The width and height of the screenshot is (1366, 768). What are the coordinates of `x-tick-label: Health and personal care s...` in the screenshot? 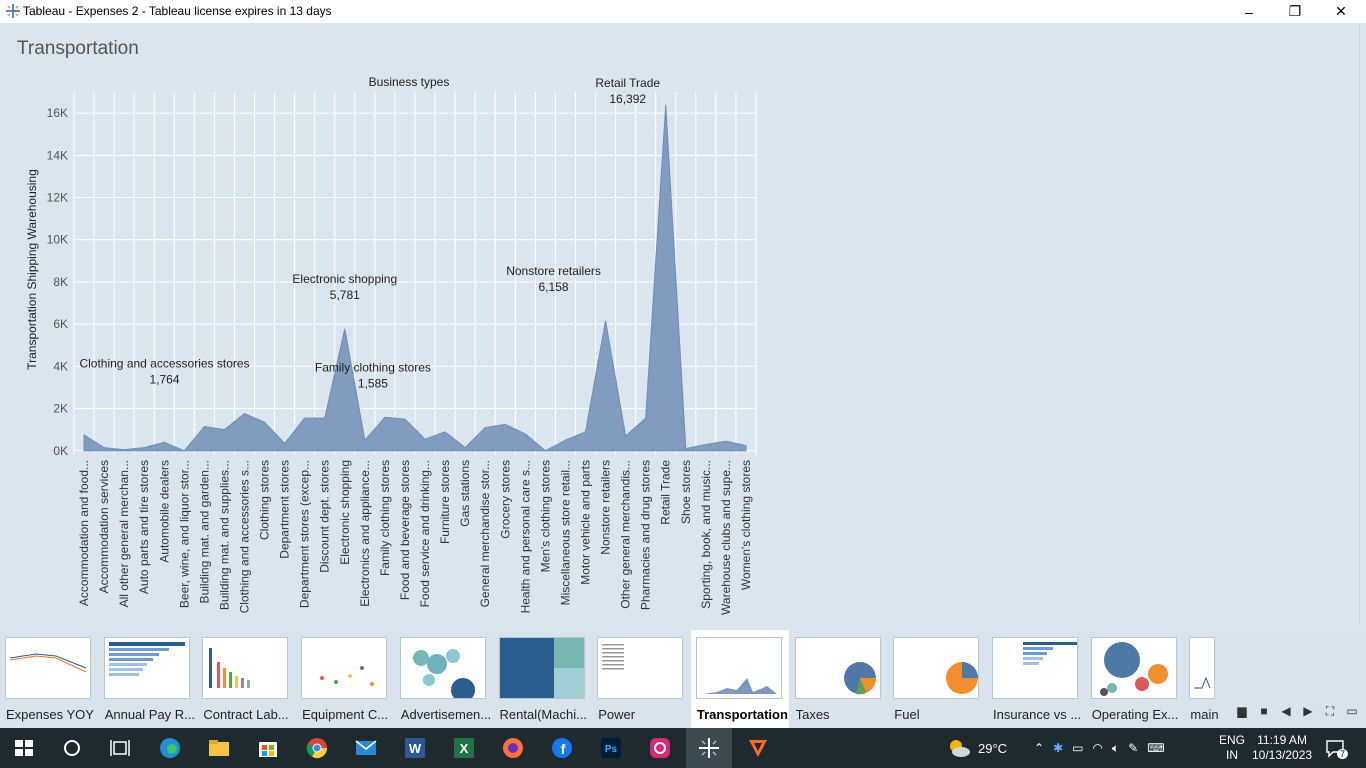 It's located at (525, 536).